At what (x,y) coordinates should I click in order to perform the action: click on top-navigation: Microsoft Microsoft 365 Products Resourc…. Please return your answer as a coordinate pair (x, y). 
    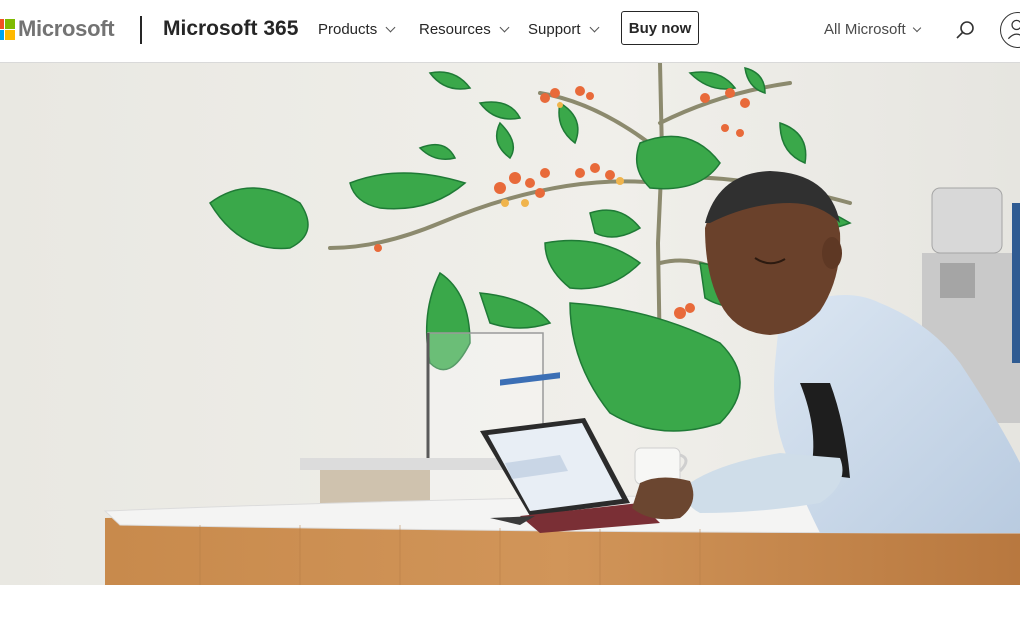
    Looking at the image, I should click on (510, 31).